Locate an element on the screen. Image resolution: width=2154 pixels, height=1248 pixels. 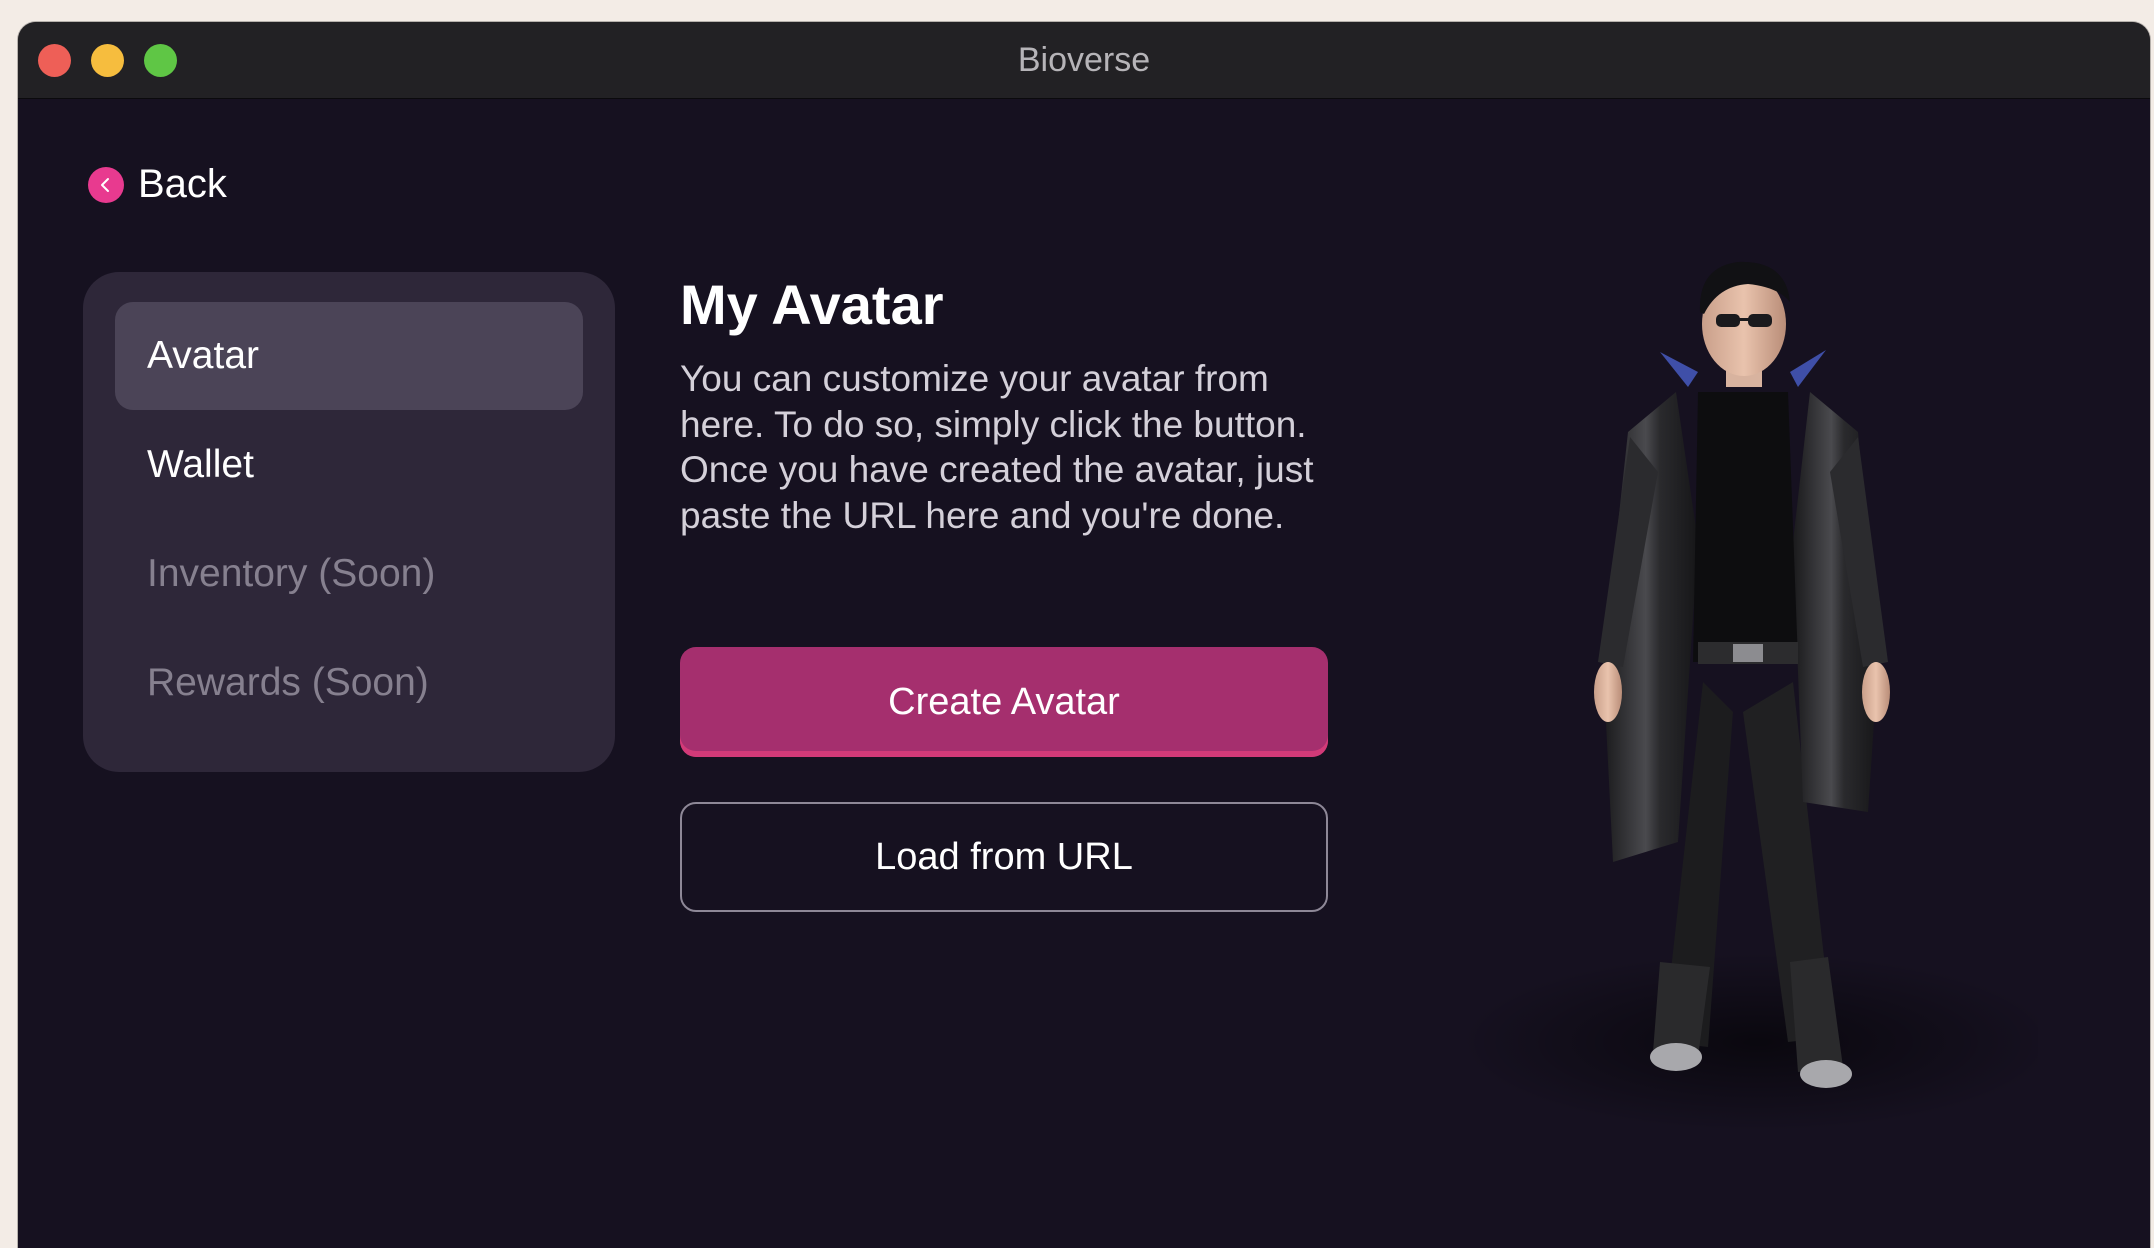
sidebar-item-rewards: Rewards (Soon) is located at coordinates (349, 683).